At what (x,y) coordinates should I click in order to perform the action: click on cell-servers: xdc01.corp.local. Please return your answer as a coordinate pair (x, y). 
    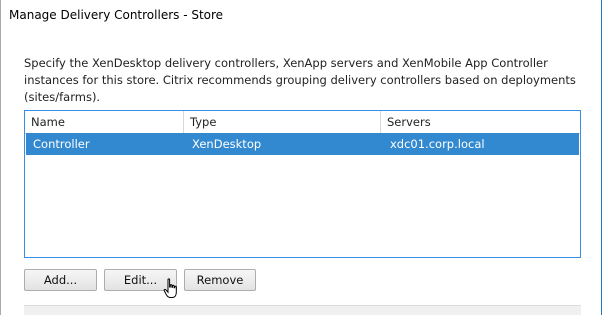
    Looking at the image, I should click on (437, 144).